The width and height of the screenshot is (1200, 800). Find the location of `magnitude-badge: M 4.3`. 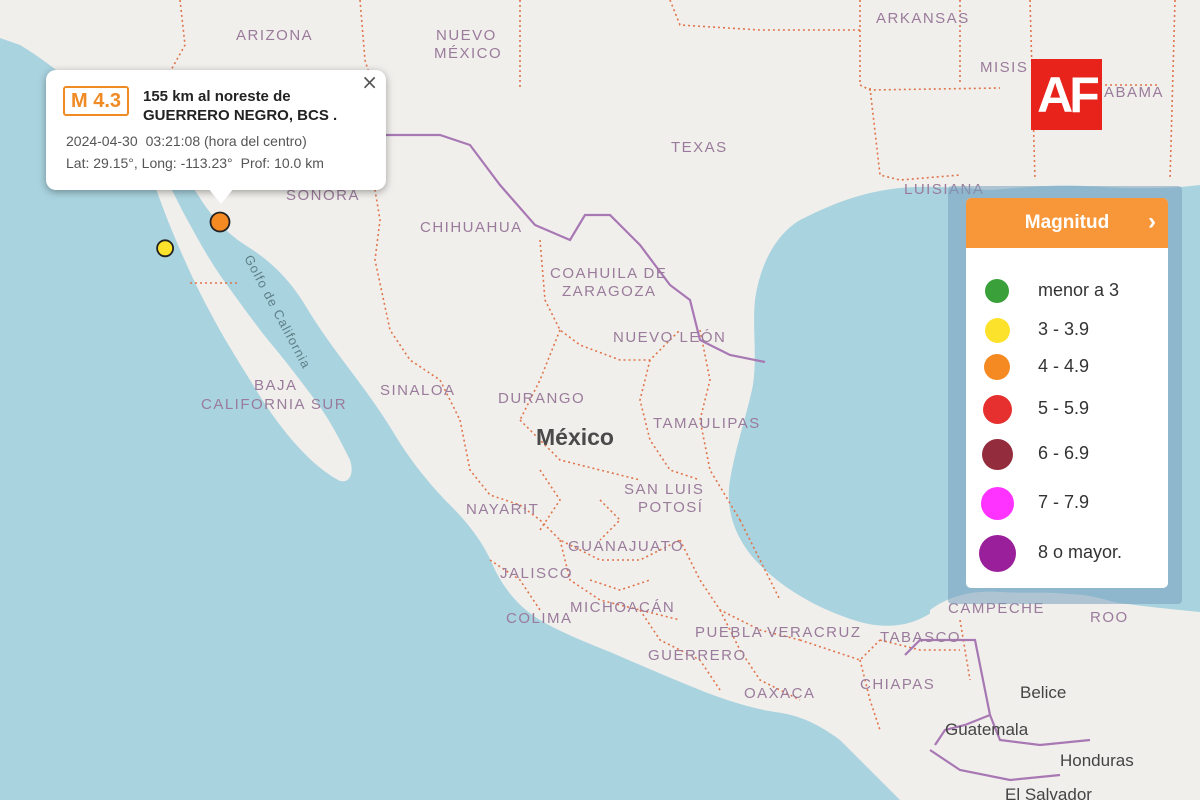

magnitude-badge: M 4.3 is located at coordinates (96, 101).